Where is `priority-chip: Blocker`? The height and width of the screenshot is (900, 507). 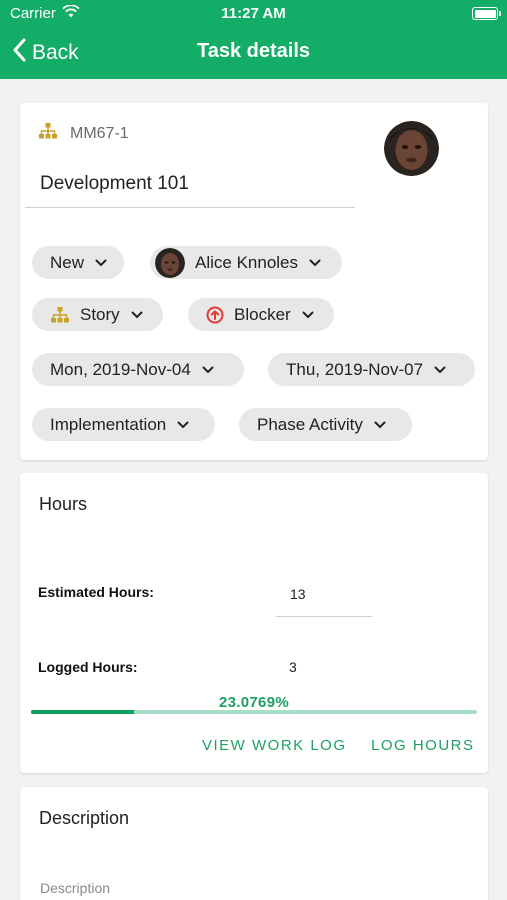 priority-chip: Blocker is located at coordinates (261, 314).